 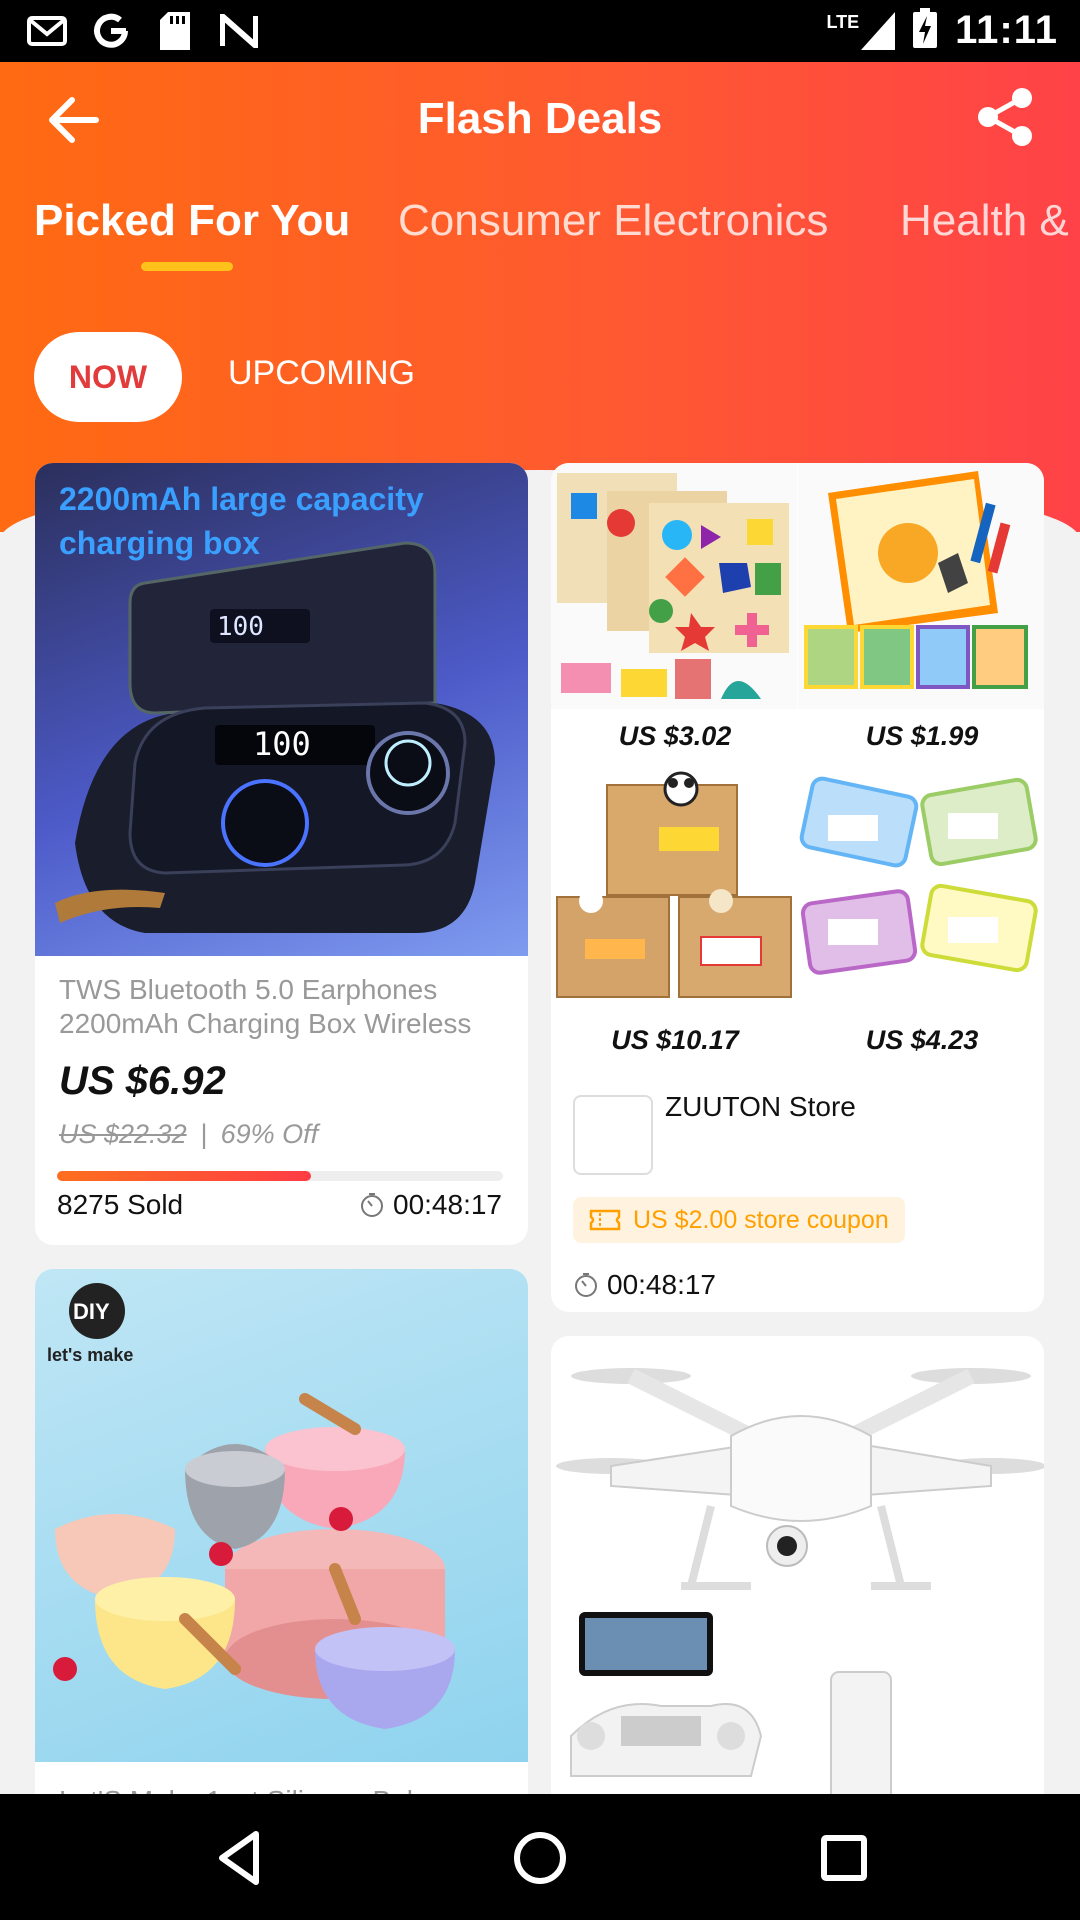 What do you see at coordinates (605, 1220) in the screenshot?
I see `coupon-ticket-icon` at bounding box center [605, 1220].